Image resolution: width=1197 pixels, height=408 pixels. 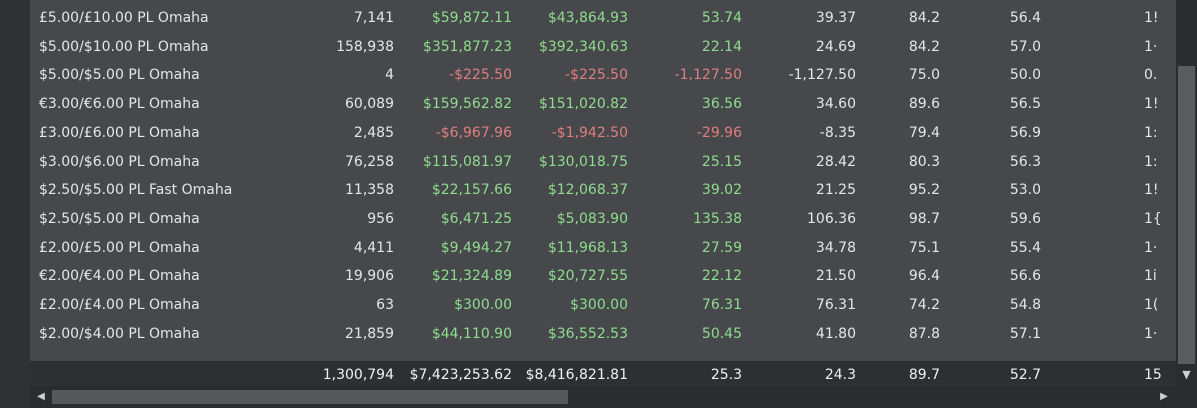 I want to click on row-c3: 25.15, so click(x=721, y=161).